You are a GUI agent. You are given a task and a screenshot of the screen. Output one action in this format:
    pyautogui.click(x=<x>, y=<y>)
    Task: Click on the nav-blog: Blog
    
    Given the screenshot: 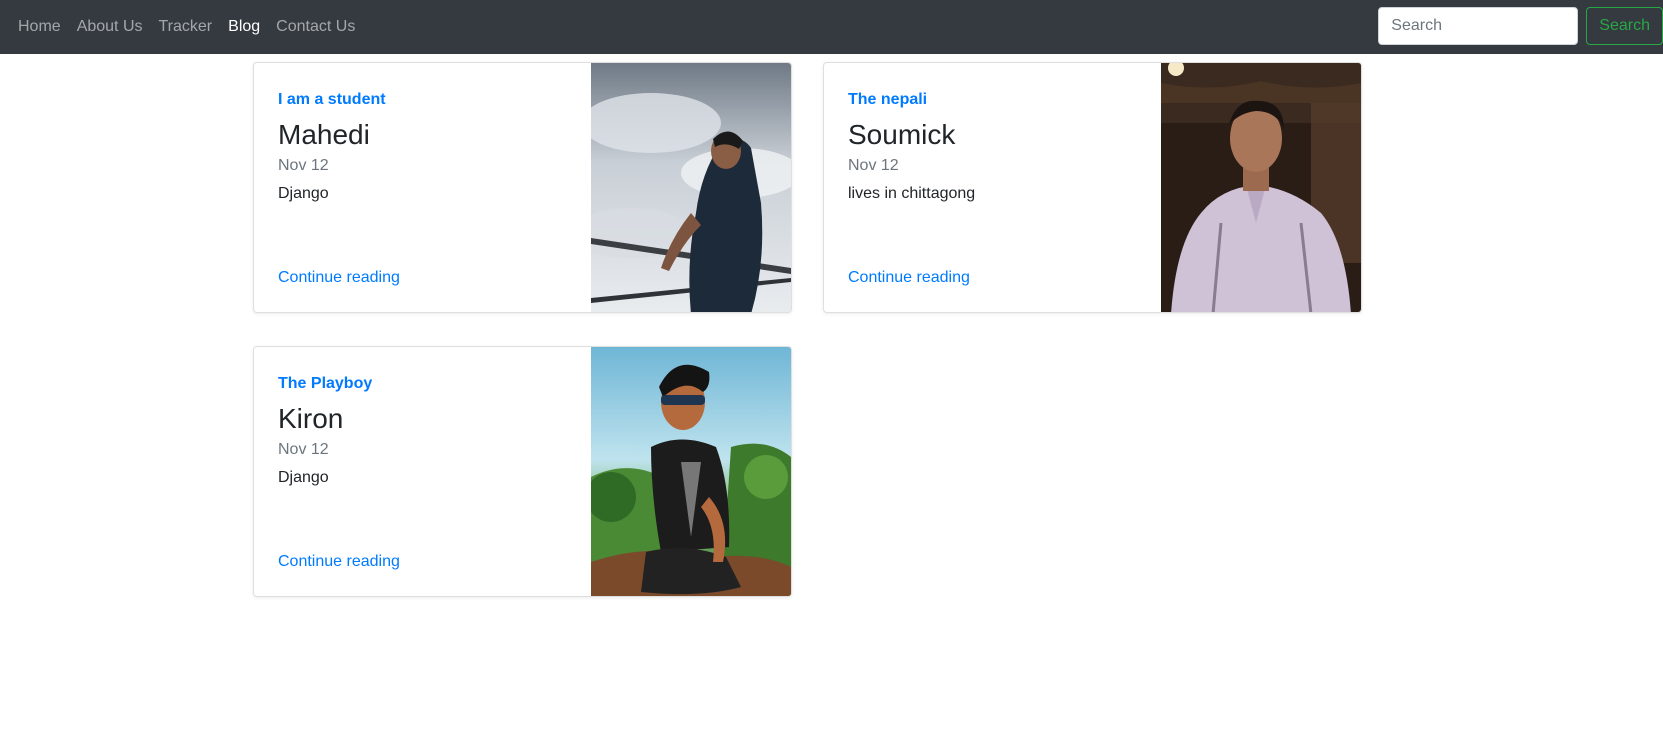 What is the action you would take?
    pyautogui.click(x=244, y=27)
    